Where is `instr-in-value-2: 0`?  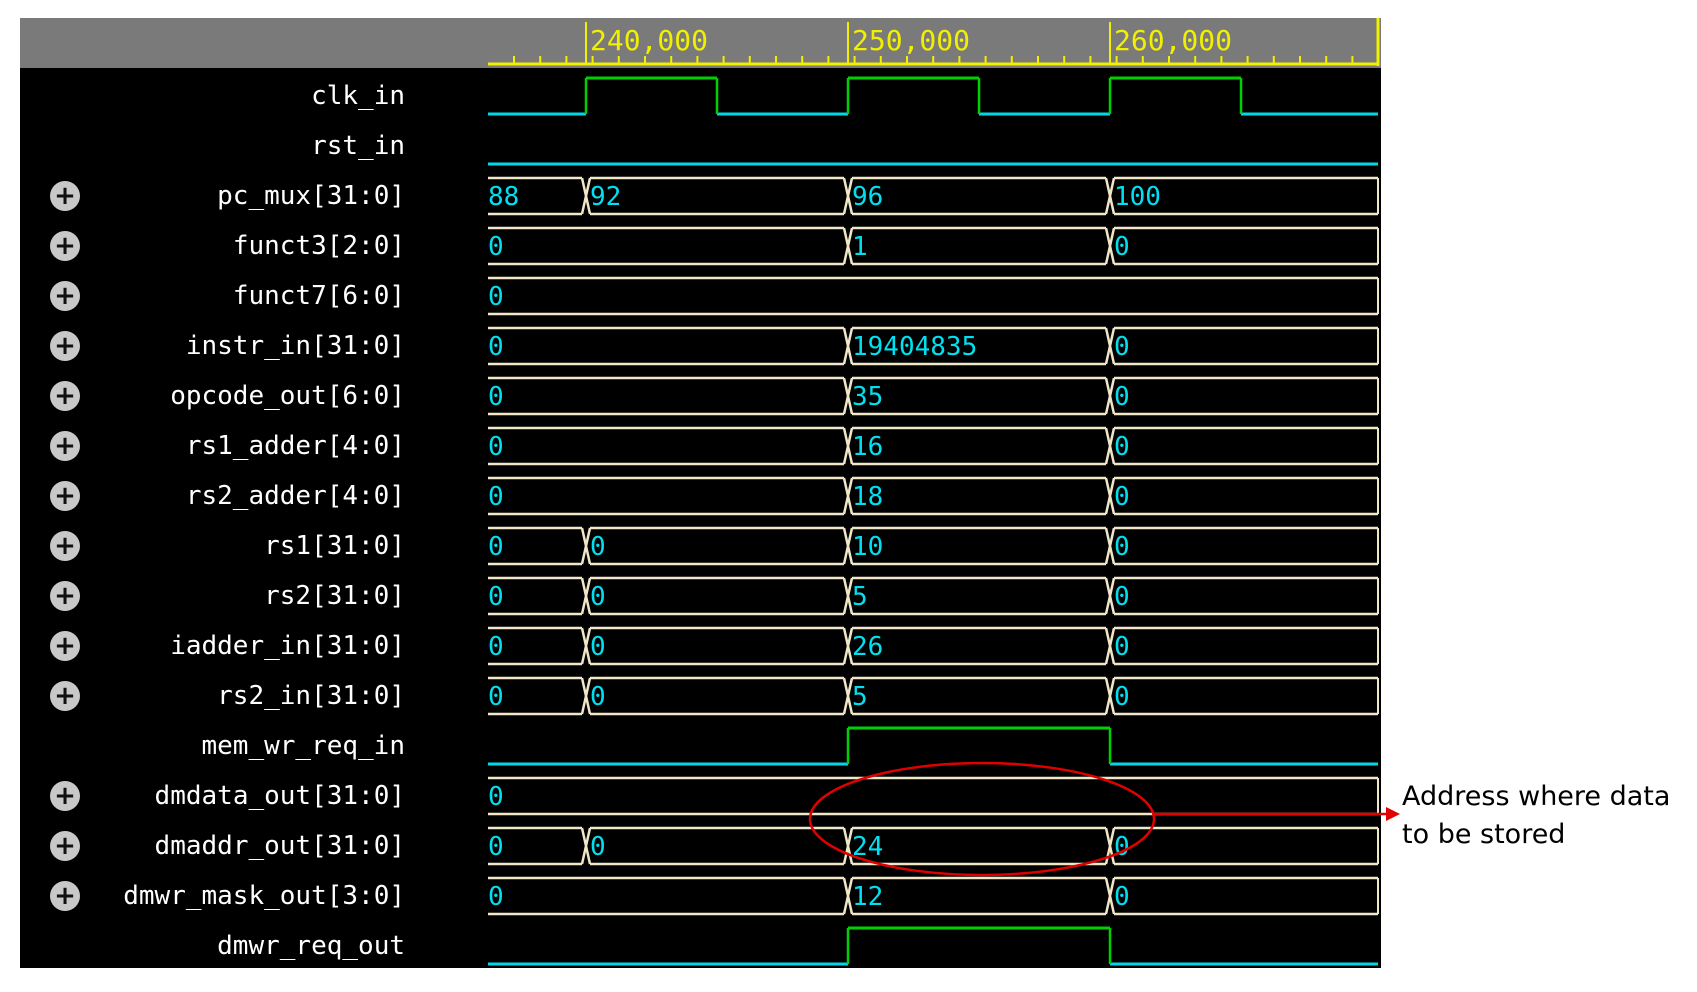
instr-in-value-2: 0 is located at coordinates (1122, 347).